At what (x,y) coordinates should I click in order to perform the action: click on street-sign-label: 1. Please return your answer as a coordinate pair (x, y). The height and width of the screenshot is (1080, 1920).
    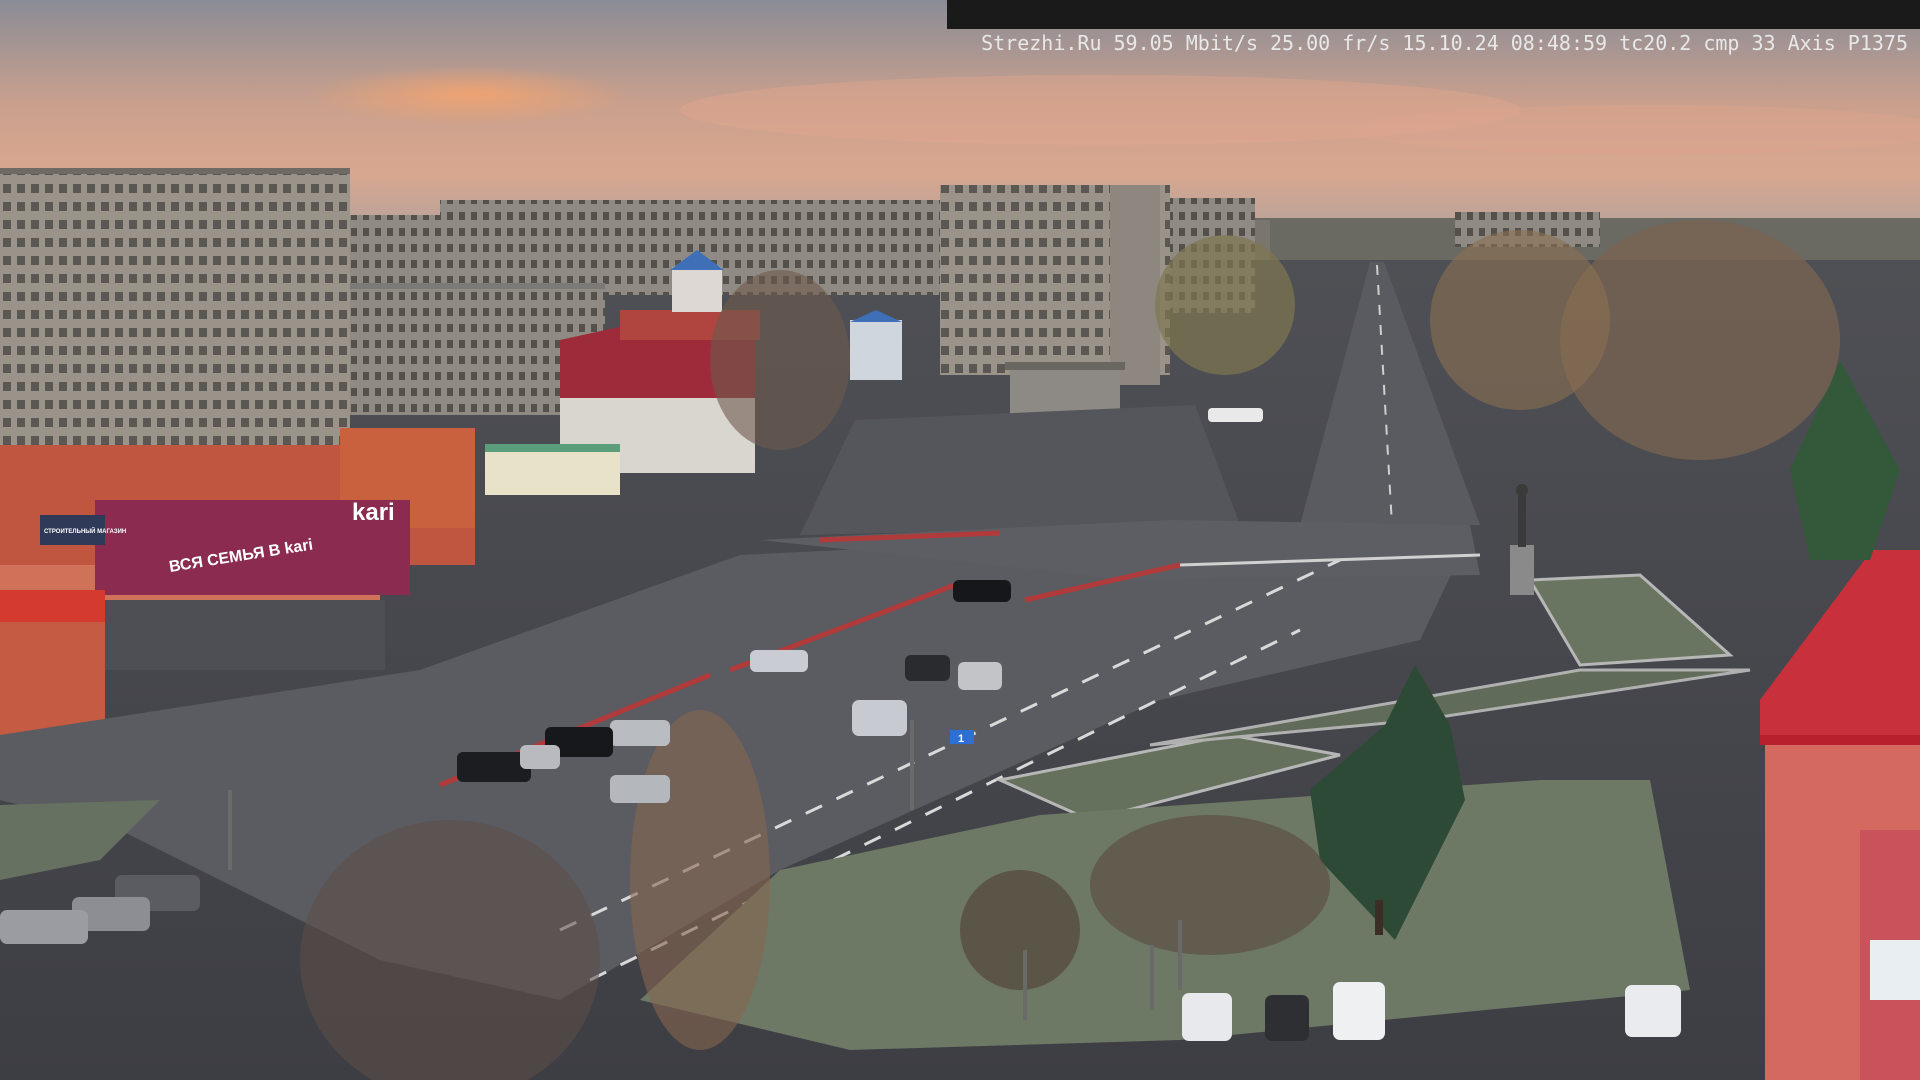
    Looking at the image, I should click on (961, 739).